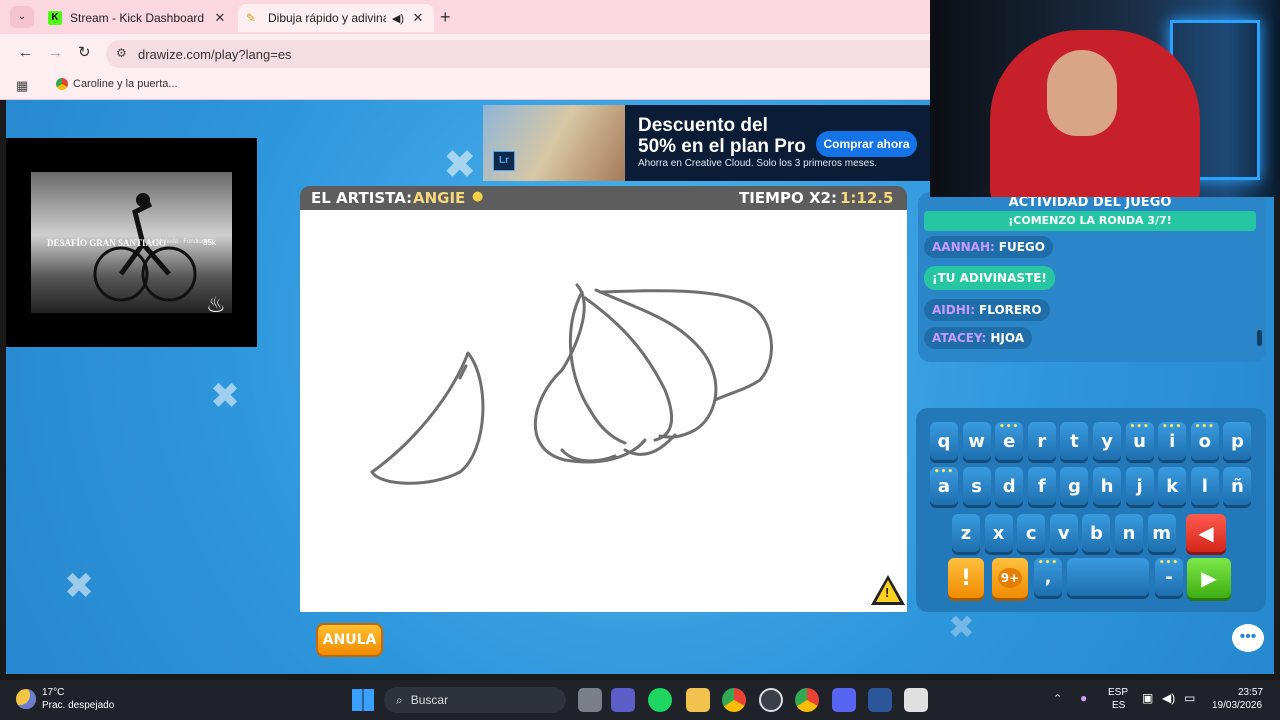 The image size is (1280, 720). What do you see at coordinates (1161, 533) in the screenshot?
I see `key-m: m` at bounding box center [1161, 533].